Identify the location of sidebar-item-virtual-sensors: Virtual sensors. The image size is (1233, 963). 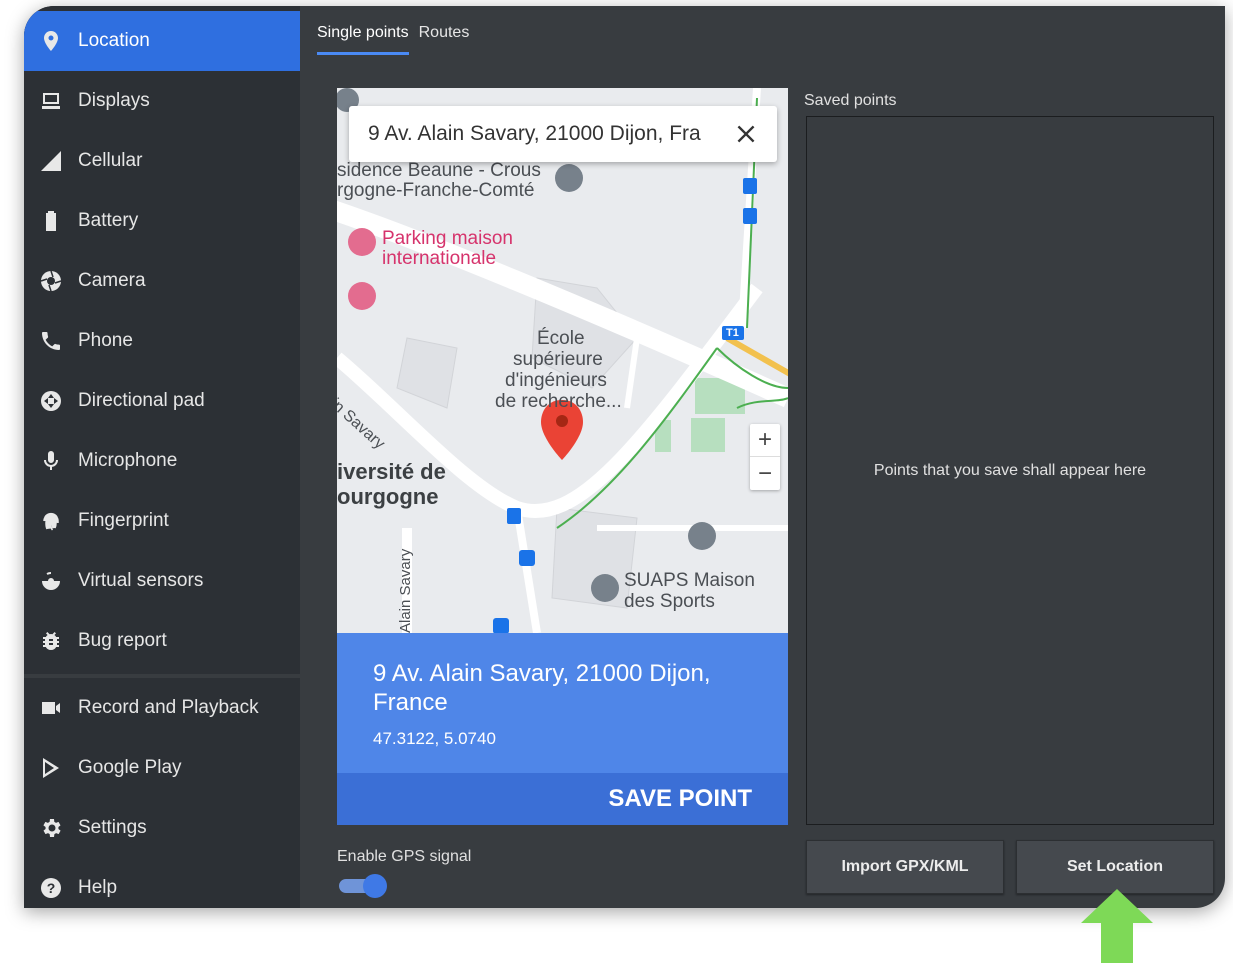
(162, 581).